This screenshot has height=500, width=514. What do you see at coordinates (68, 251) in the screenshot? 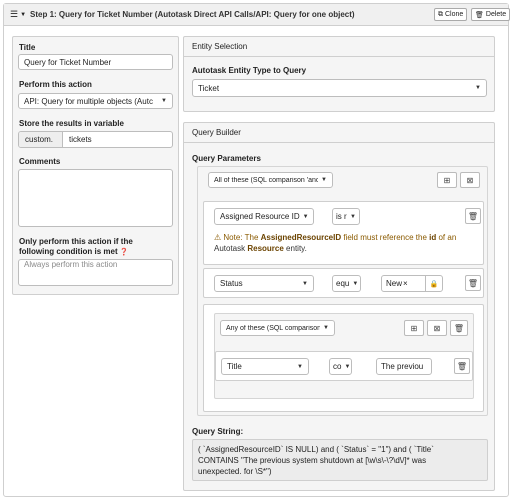
I see `condition-label-line2: following condition is met` at bounding box center [68, 251].